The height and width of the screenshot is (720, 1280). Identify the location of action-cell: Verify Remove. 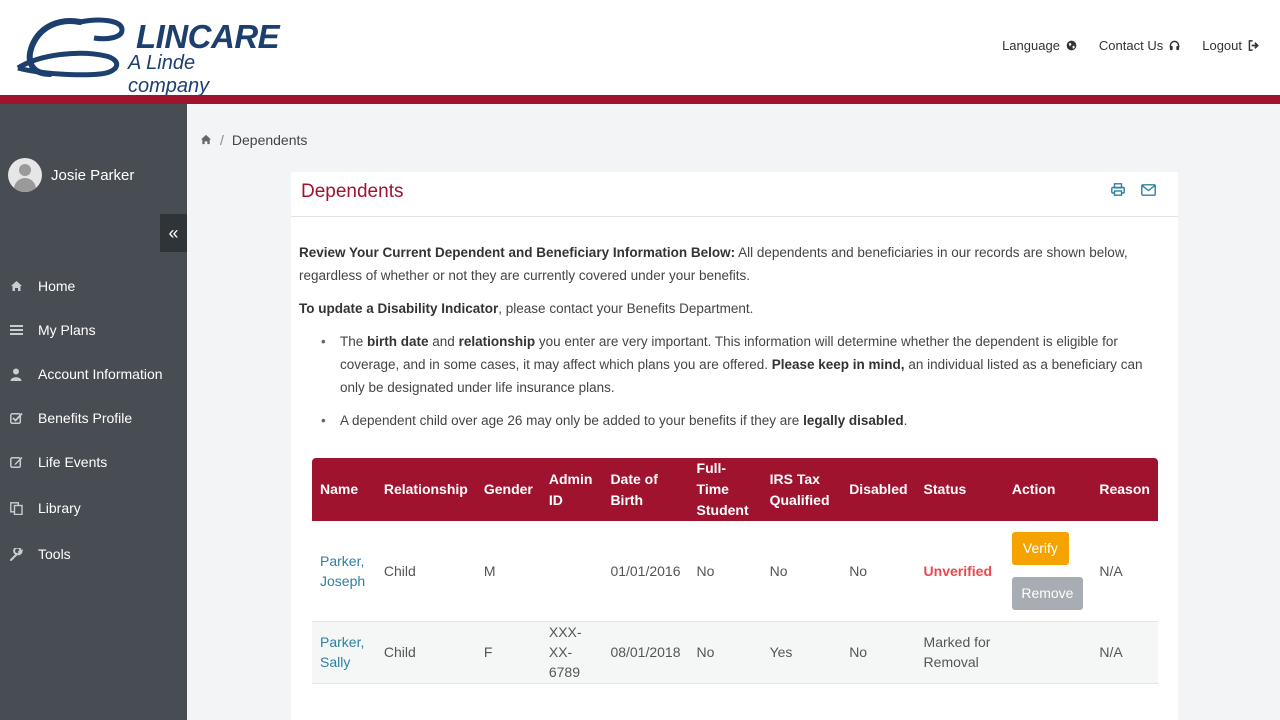
(1047, 571).